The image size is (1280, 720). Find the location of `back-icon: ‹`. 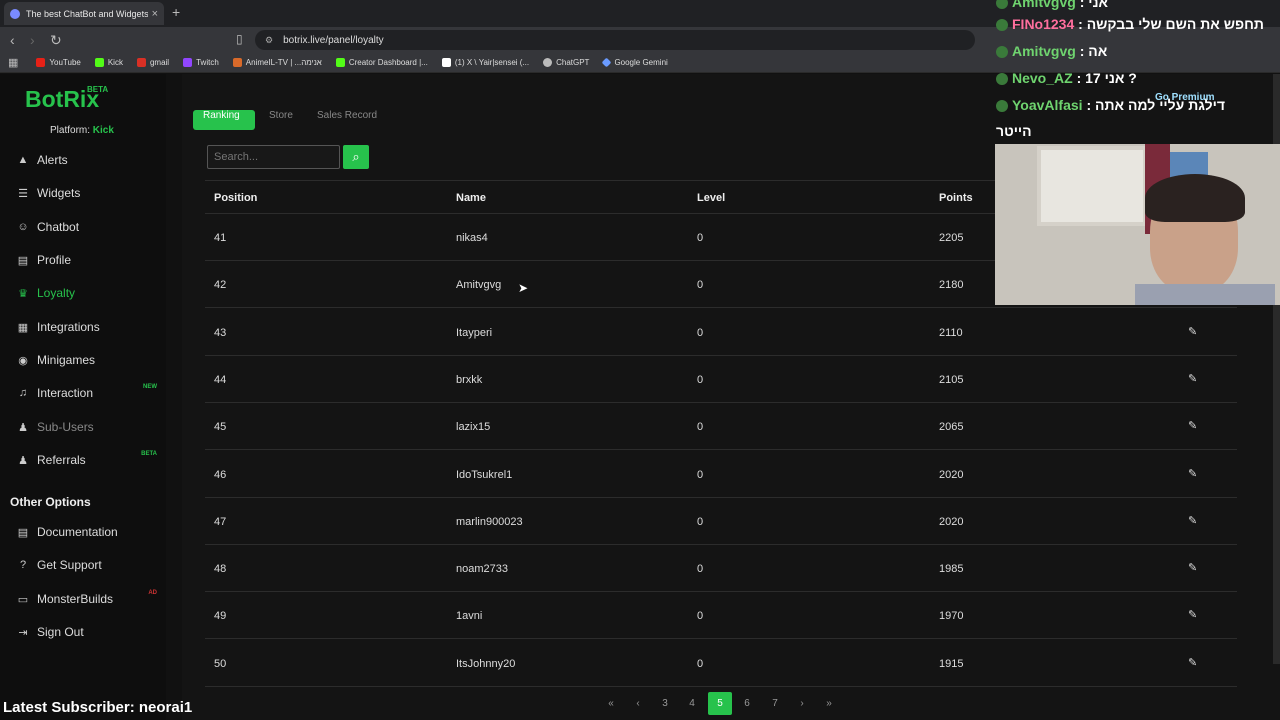

back-icon: ‹ is located at coordinates (12, 40).